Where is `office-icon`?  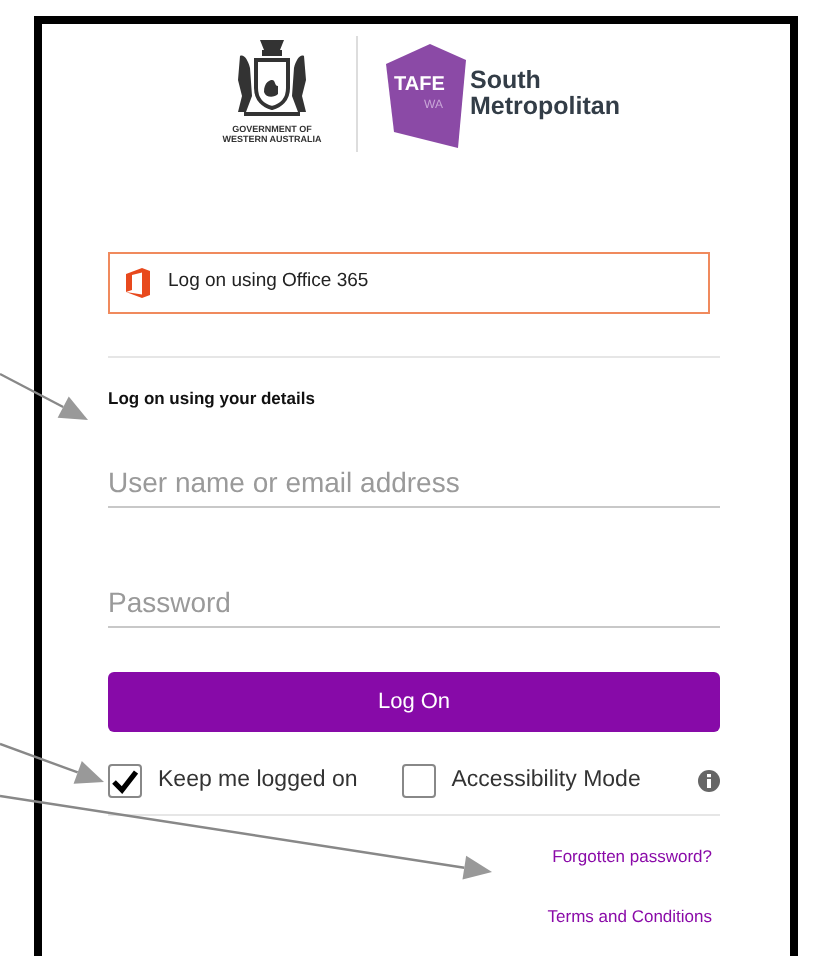
office-icon is located at coordinates (138, 283).